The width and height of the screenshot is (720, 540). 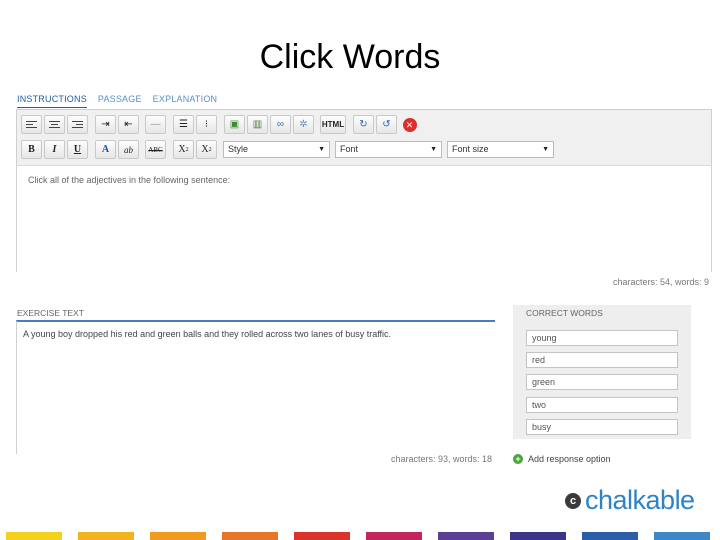 What do you see at coordinates (54, 124) in the screenshot?
I see `align-center-icon` at bounding box center [54, 124].